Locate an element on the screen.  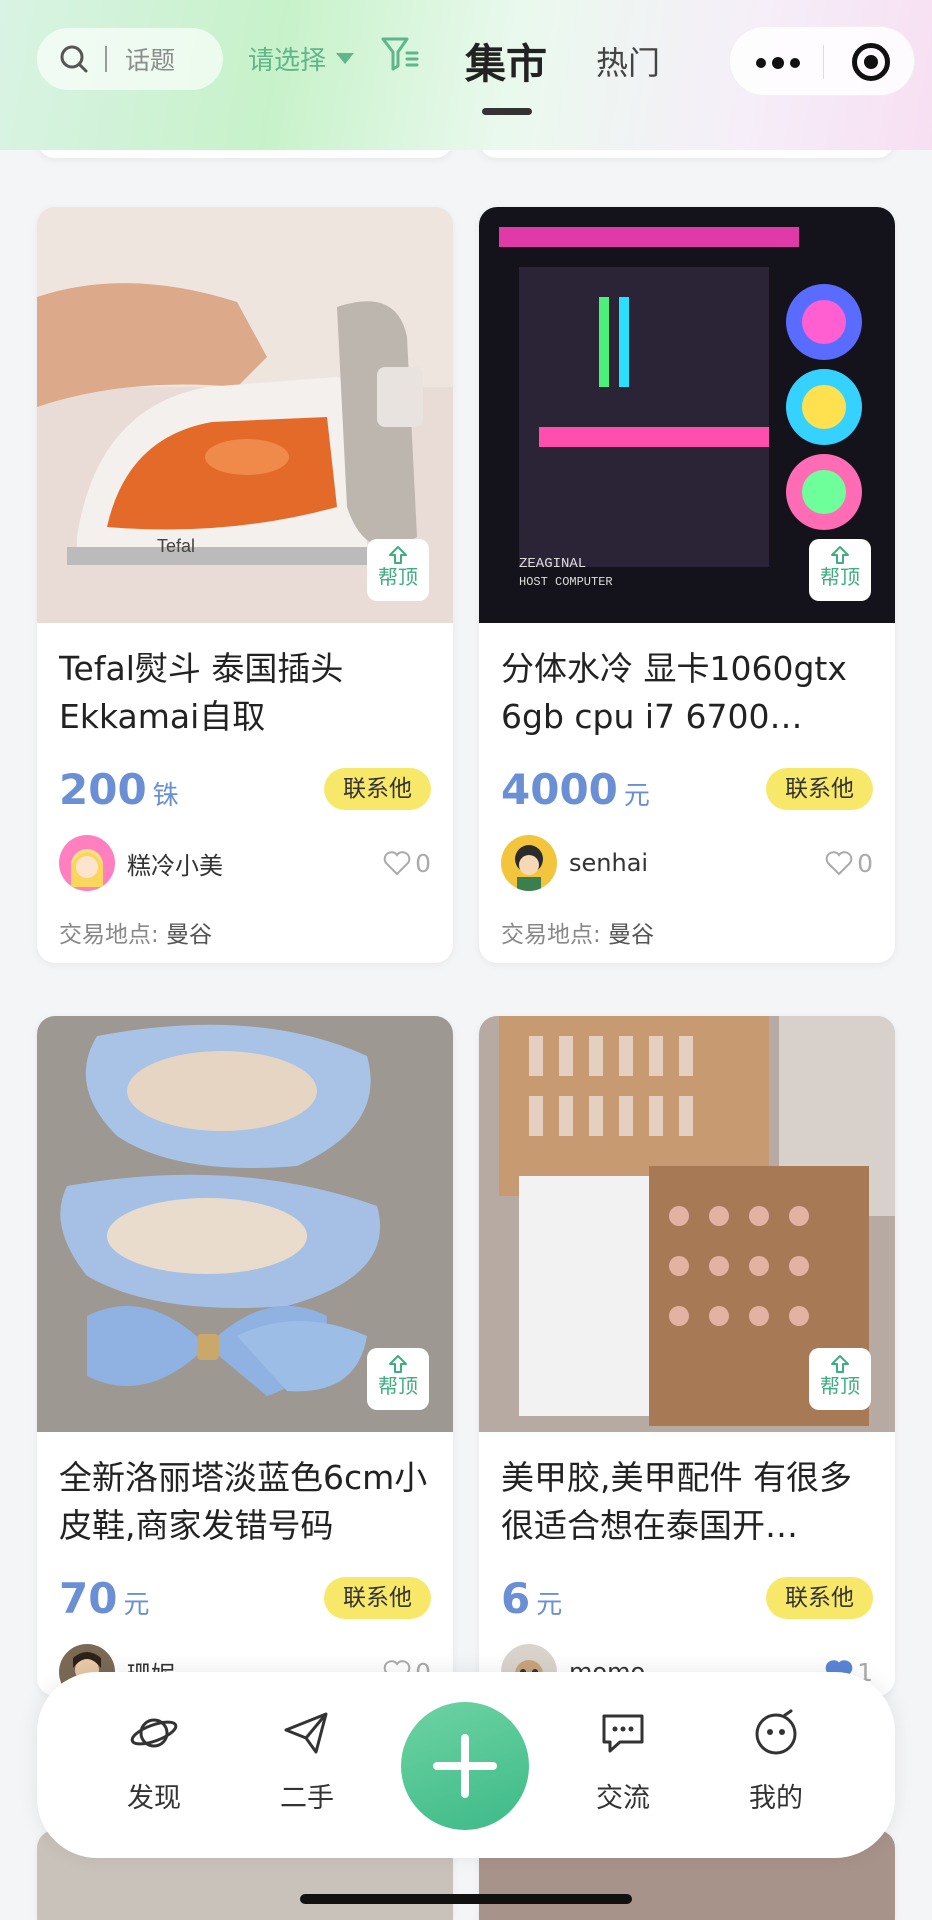
bottom-tab-bar: 发现 二手 交流 我的 is located at coordinates (466, 1765).